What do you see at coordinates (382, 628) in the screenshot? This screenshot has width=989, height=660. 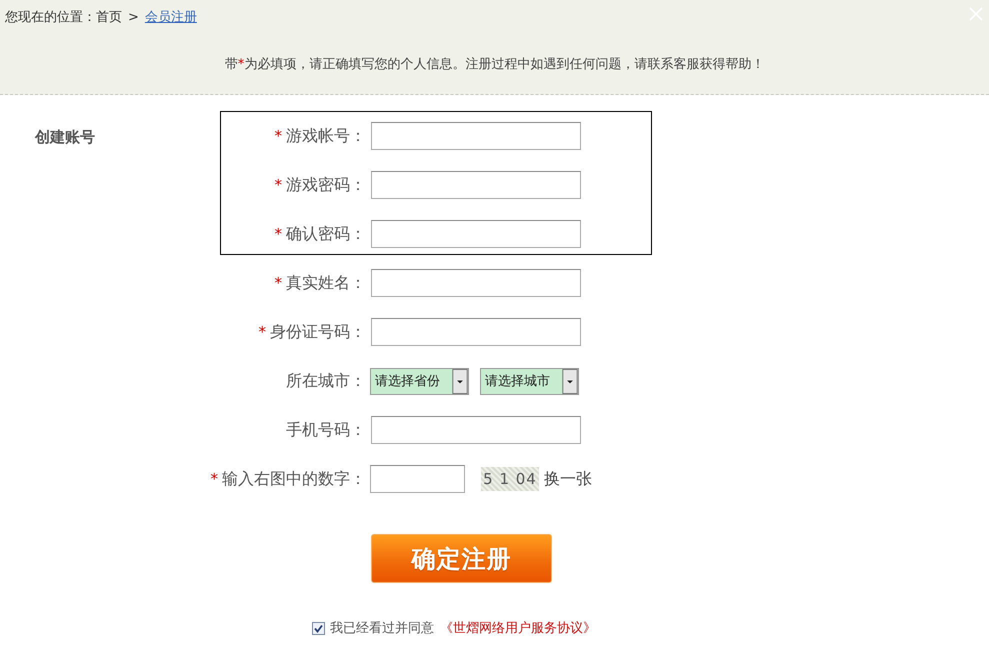 I see `agreement-text: 我已经看过并同意` at bounding box center [382, 628].